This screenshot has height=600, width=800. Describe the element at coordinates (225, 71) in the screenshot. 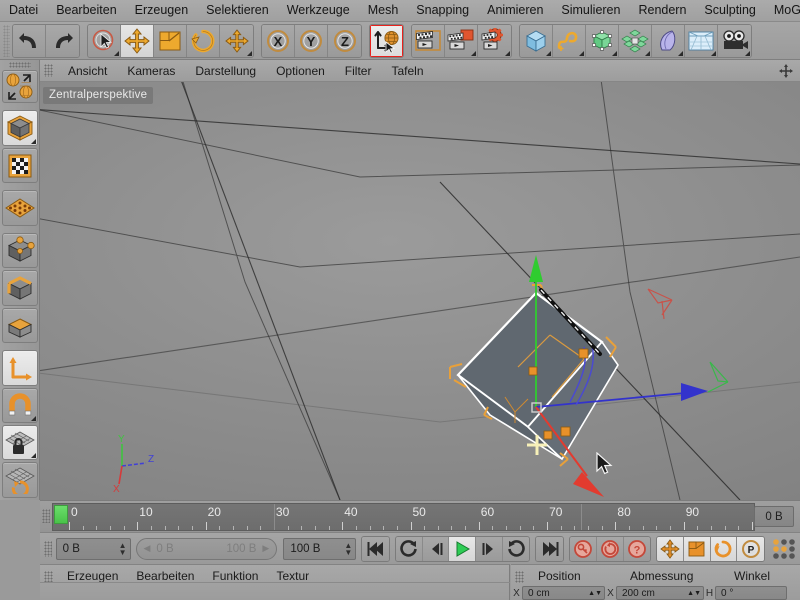

I see `viewport-menu-darstellung: Darstellung` at that location.